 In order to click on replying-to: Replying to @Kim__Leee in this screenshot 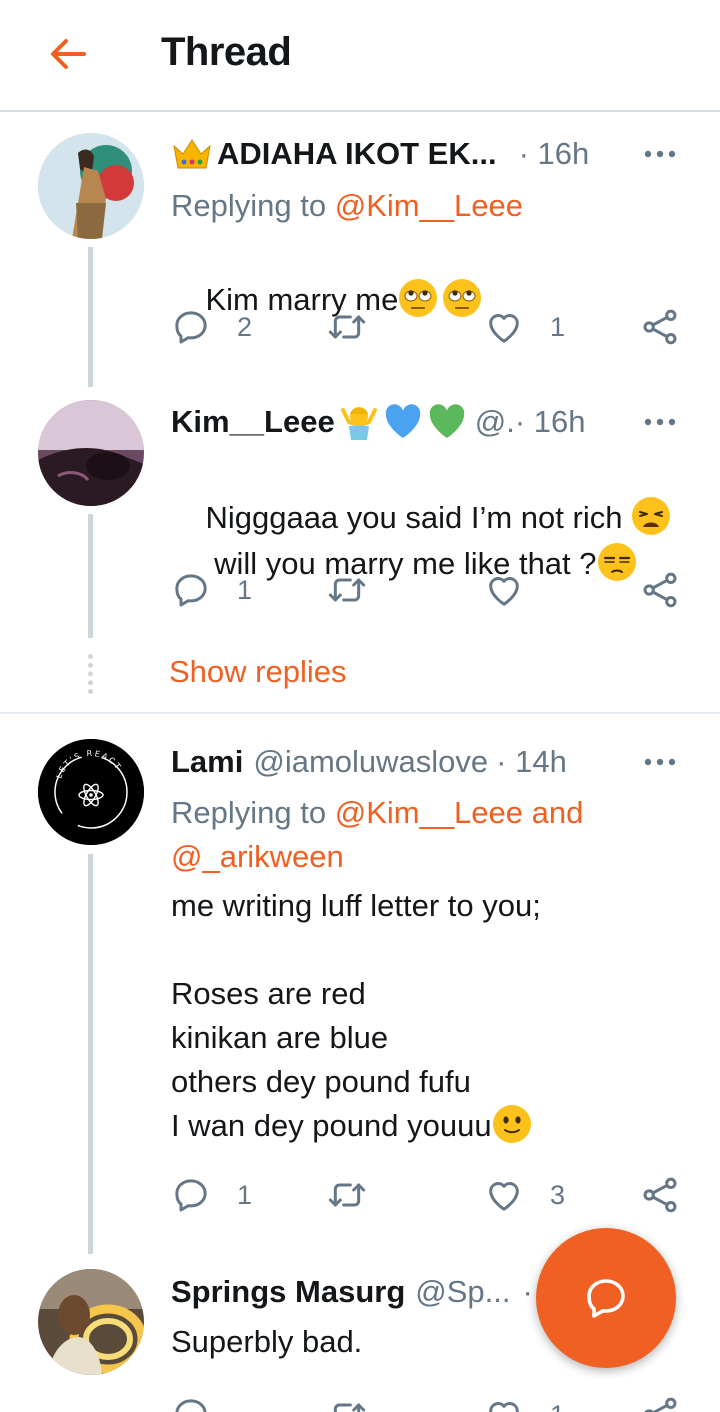, I will do `click(347, 206)`.